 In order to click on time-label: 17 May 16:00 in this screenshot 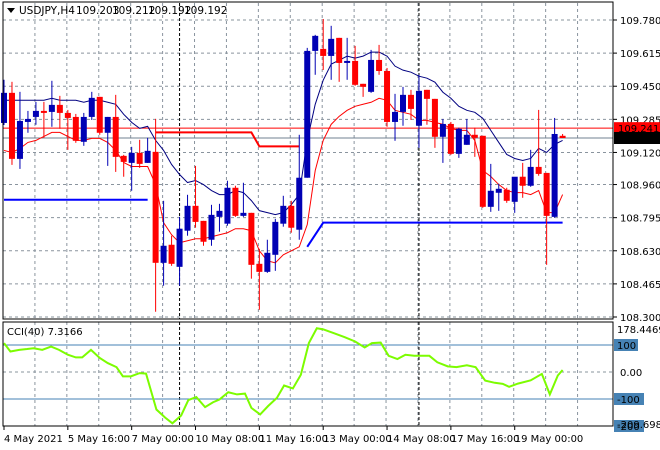, I will do `click(485, 439)`.